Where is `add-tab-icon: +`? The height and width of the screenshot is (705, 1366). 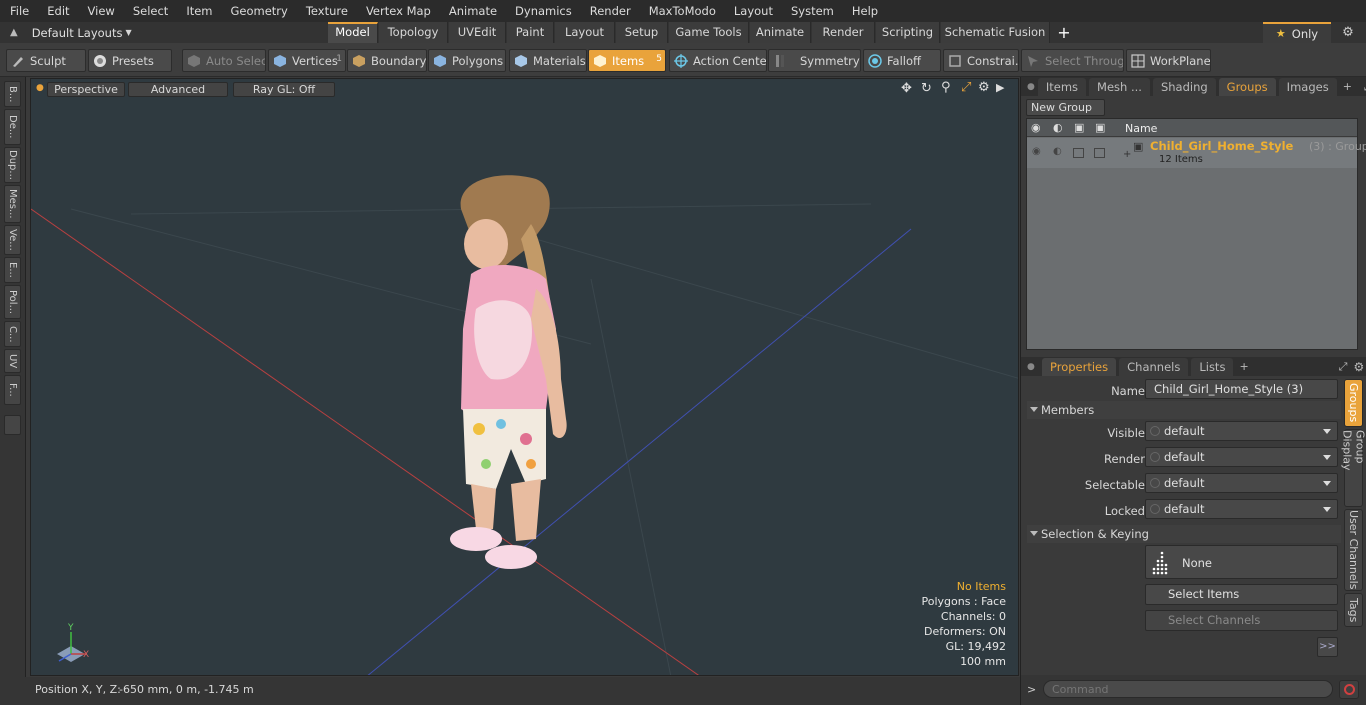
add-tab-icon: + is located at coordinates (1347, 86).